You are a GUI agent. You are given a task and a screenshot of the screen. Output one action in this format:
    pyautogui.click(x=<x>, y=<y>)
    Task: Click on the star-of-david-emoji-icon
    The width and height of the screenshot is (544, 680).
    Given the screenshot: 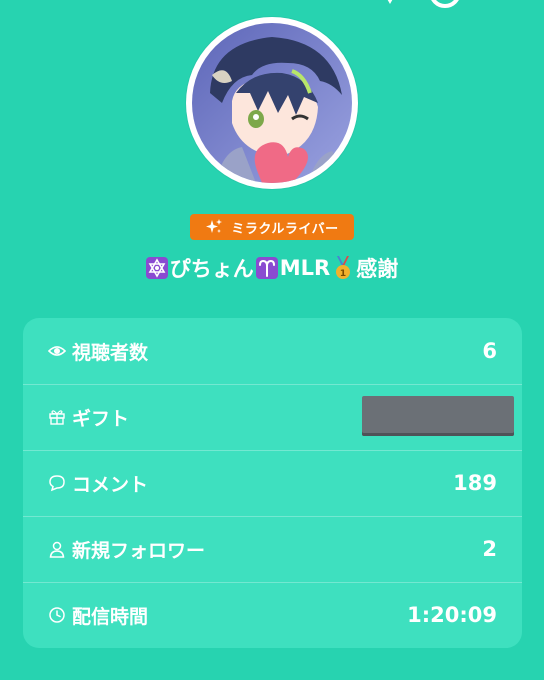 What is the action you would take?
    pyautogui.click(x=156, y=268)
    